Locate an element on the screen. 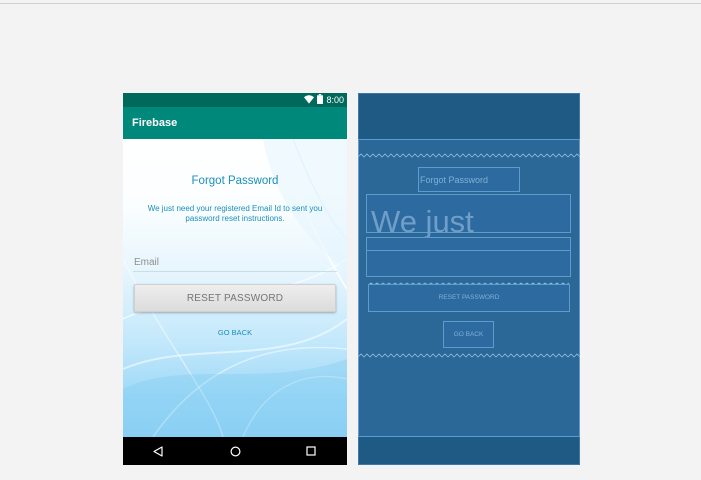 The image size is (701, 480). status-time: 8:00 is located at coordinates (335, 100).